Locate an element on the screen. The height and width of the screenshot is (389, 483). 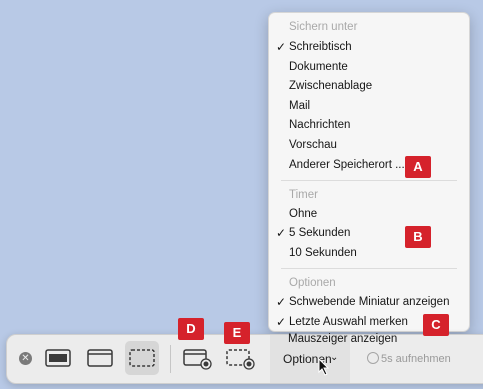
menu-item-show-cursor: Mauszeiger anzeigen is located at coordinates (342, 339).